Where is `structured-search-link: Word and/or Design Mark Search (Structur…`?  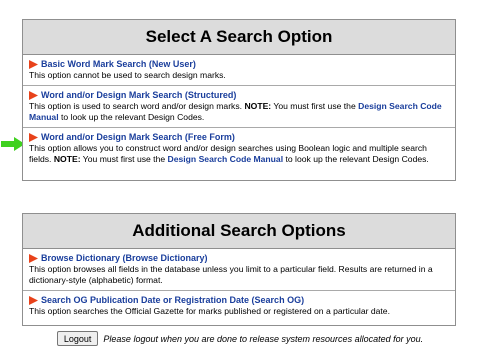 structured-search-link: Word and/or Design Mark Search (Structur… is located at coordinates (138, 95).